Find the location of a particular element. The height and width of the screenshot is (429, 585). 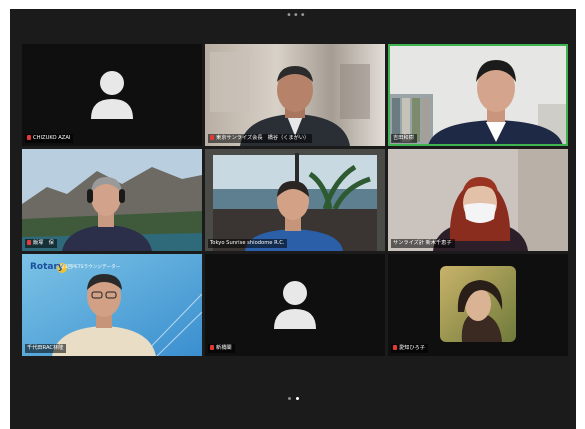

participant-tile: Rotary 第3回PETSラウンジデーター 千代田RAC林隆 is located at coordinates (112, 305).